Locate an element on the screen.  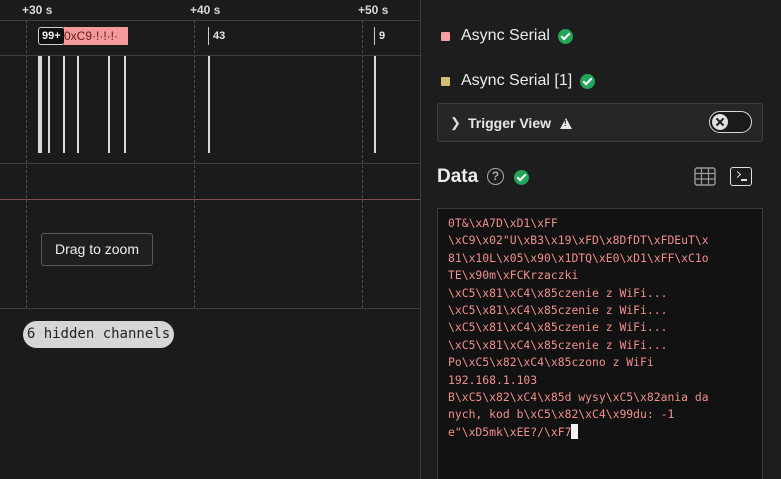
terminal-view-icon is located at coordinates (741, 176).